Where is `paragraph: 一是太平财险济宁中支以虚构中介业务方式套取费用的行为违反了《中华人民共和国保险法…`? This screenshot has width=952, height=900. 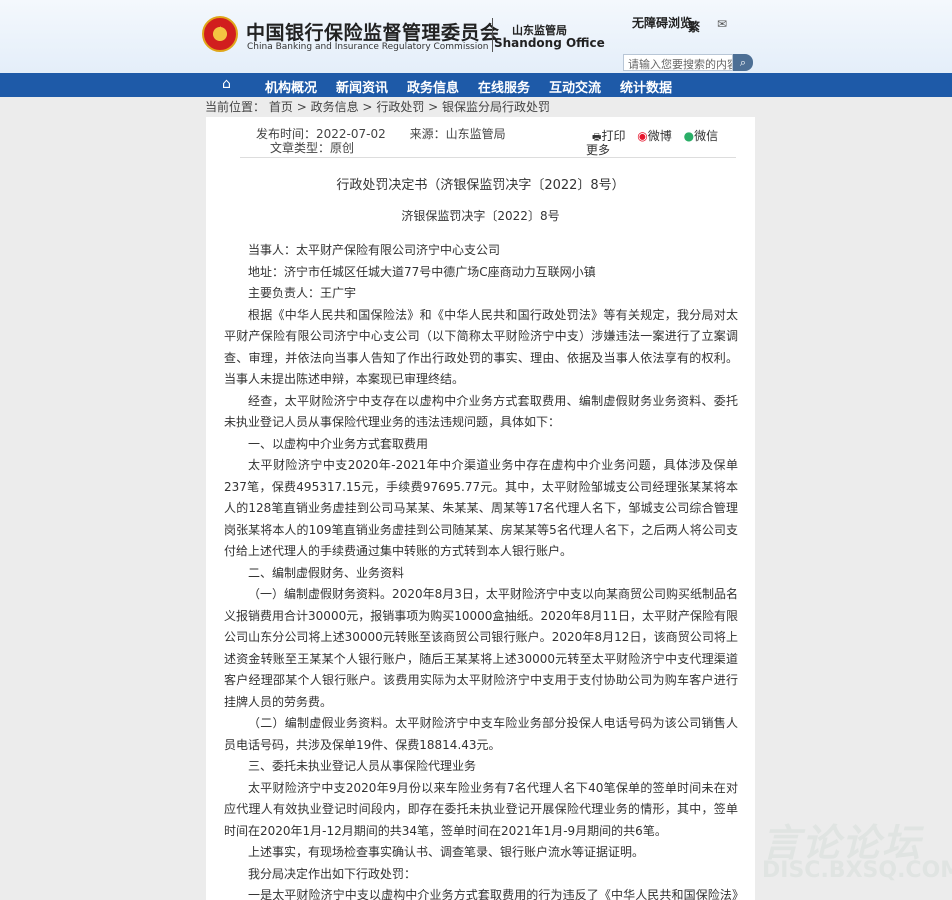
paragraph: 一是太平财险济宁中支以虚构中介业务方式套取费用的行为违反了《中华人民共和国保险法… is located at coordinates (493, 894).